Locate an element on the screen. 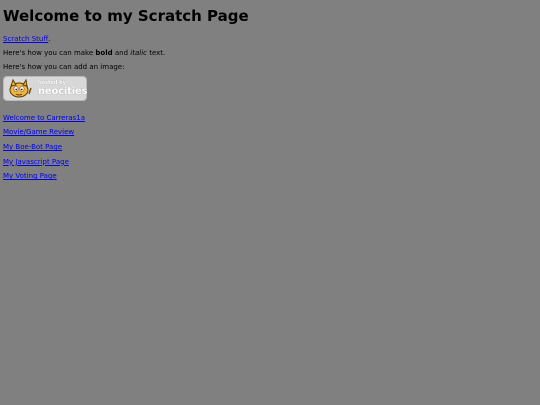  voting-page-link: My Voting Page is located at coordinates (30, 176).